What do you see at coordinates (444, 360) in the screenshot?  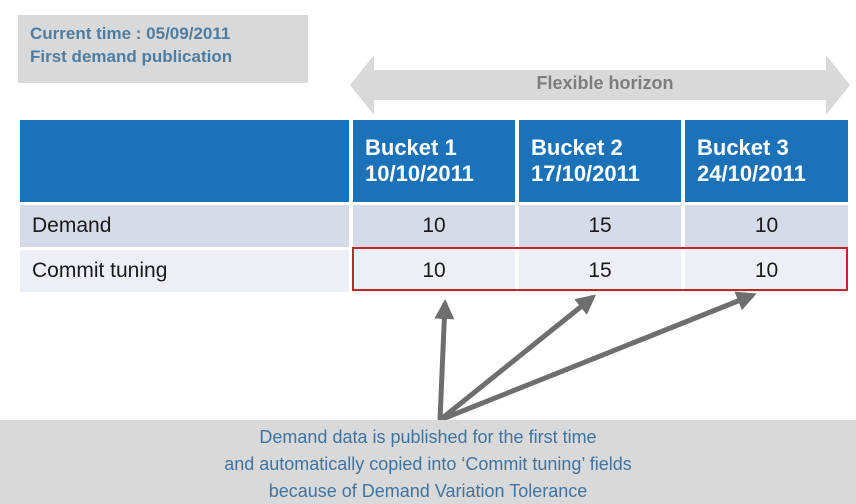 I see `arrow-to-bucket-1-icon` at bounding box center [444, 360].